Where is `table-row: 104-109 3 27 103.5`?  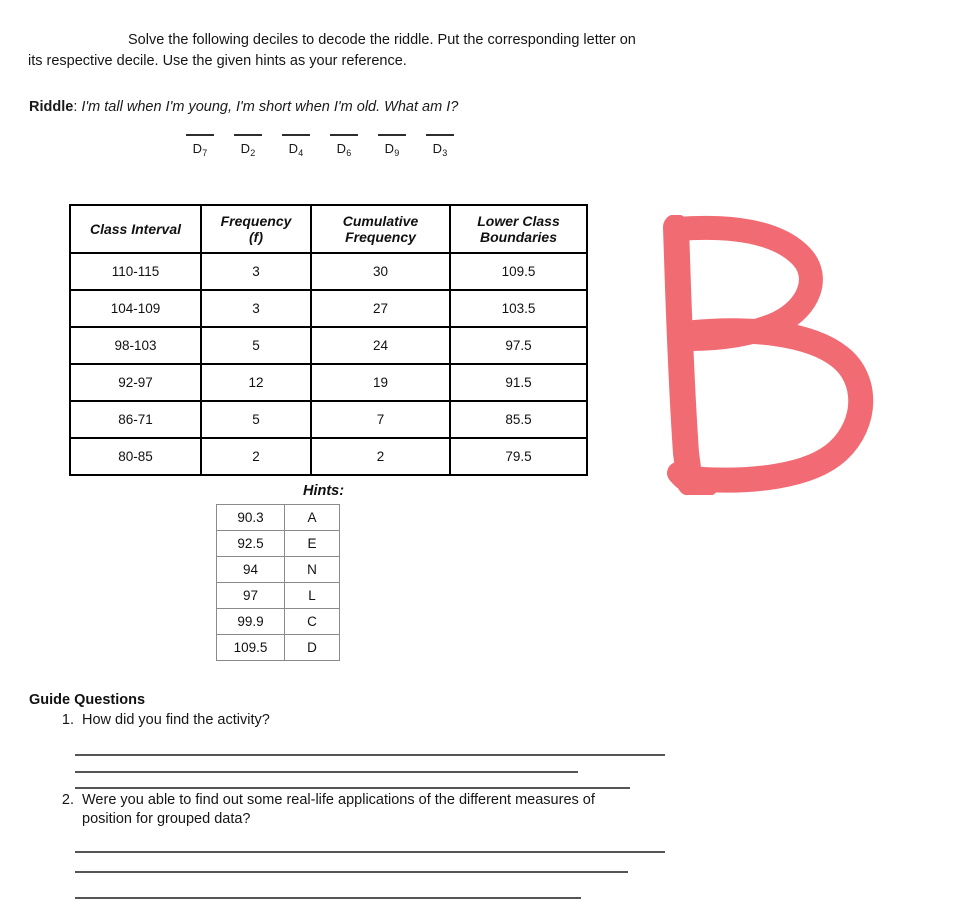
table-row: 104-109 3 27 103.5 is located at coordinates (328, 308).